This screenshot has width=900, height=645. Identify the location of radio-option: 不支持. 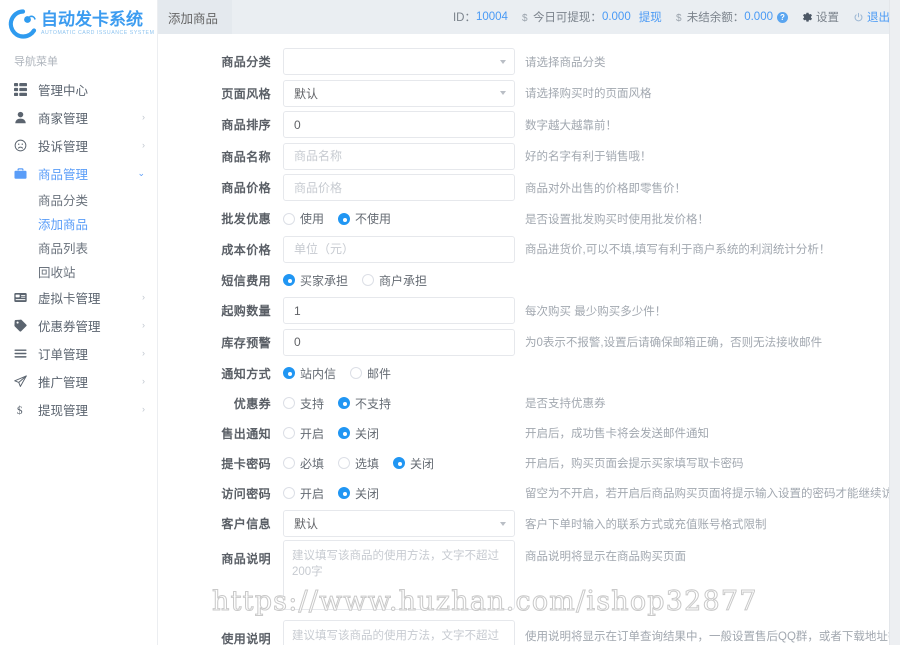
(364, 403).